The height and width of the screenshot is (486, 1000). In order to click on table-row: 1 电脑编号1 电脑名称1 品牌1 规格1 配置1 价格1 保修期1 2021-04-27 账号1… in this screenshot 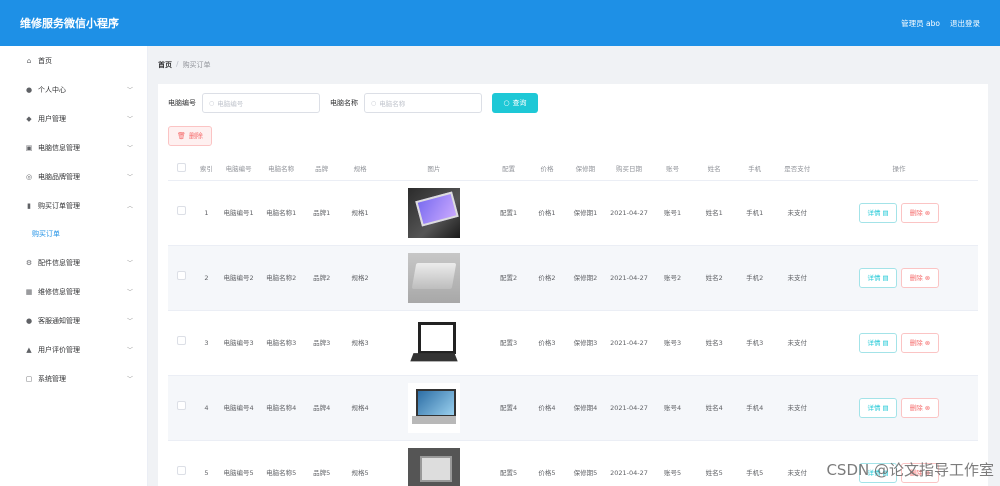, I will do `click(573, 213)`.